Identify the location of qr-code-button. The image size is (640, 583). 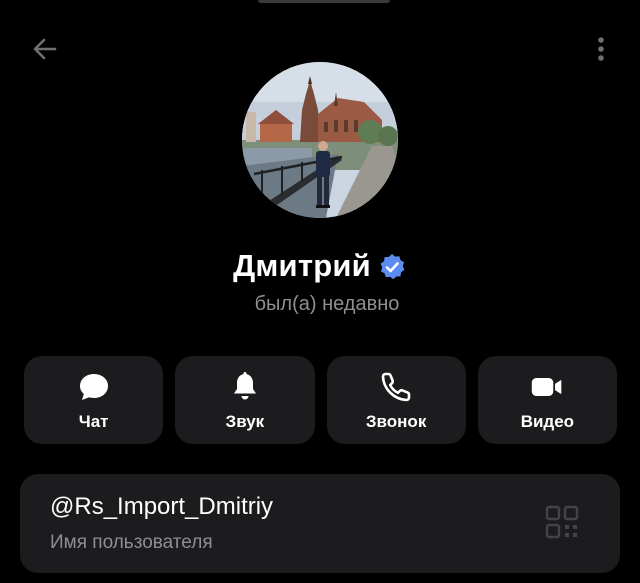
(562, 522).